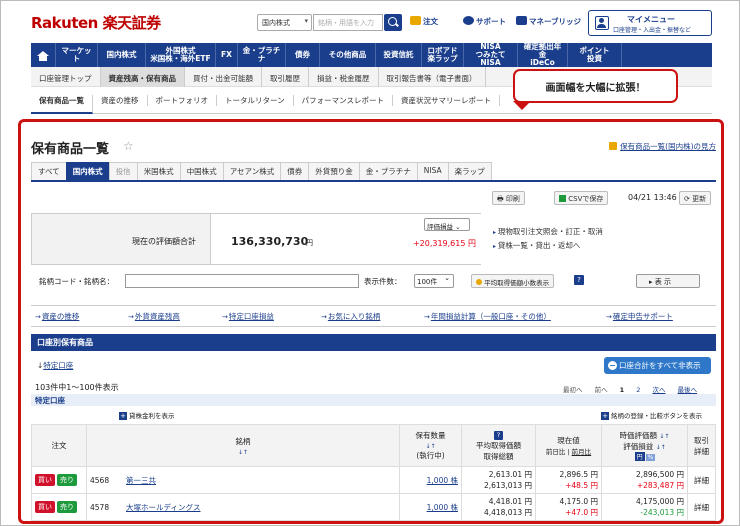 This screenshot has height=526, width=740. Describe the element at coordinates (248, 316) in the screenshot. I see `link-specific-pl: 特定口座損益` at that location.